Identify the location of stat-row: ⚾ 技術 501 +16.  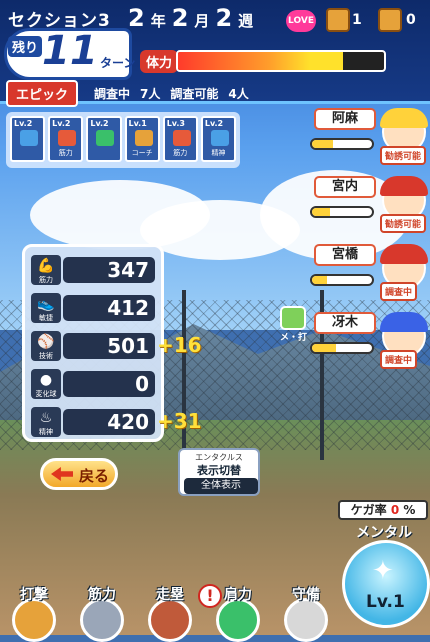
(116, 346).